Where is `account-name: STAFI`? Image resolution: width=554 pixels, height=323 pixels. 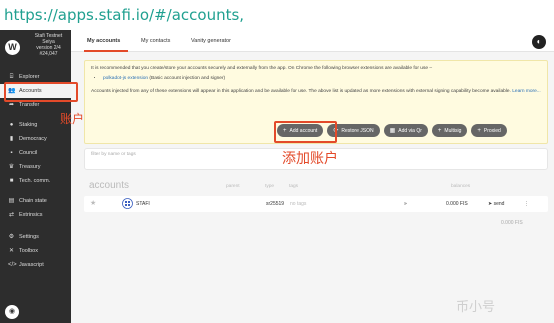 account-name: STAFI is located at coordinates (143, 204).